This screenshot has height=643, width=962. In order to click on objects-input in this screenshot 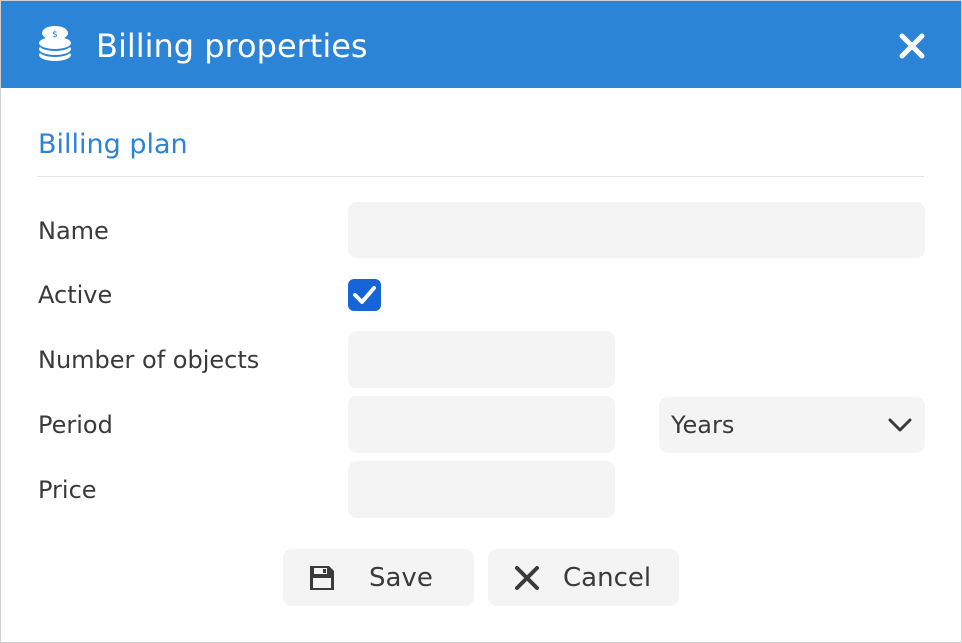, I will do `click(481, 359)`.